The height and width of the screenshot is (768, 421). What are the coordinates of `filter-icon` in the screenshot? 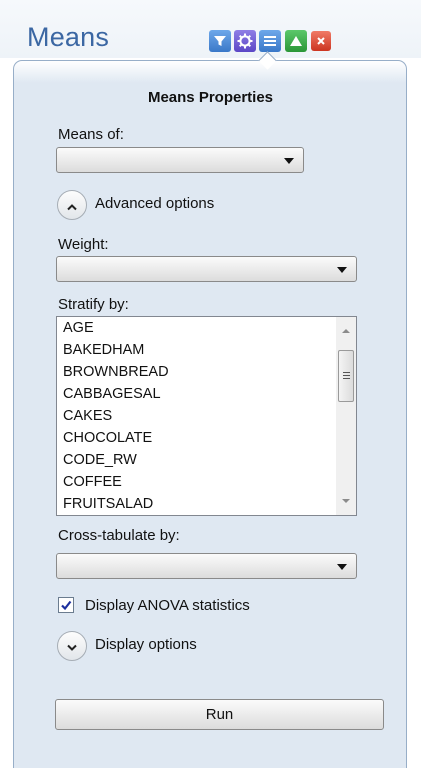 It's located at (220, 41).